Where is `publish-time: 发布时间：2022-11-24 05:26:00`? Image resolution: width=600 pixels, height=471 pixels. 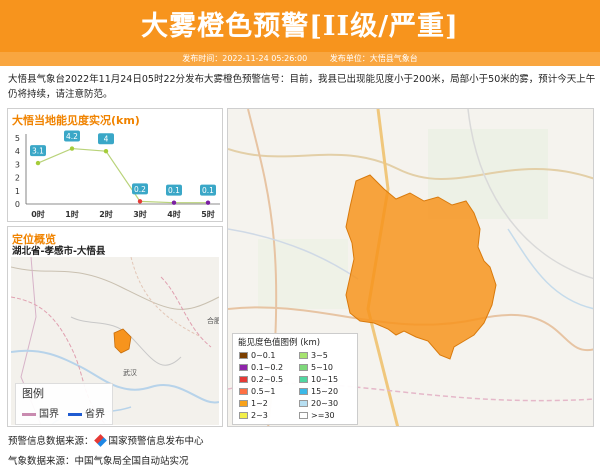
publish-time: 发布时间：2022-11-24 05:26:00 is located at coordinates (245, 58).